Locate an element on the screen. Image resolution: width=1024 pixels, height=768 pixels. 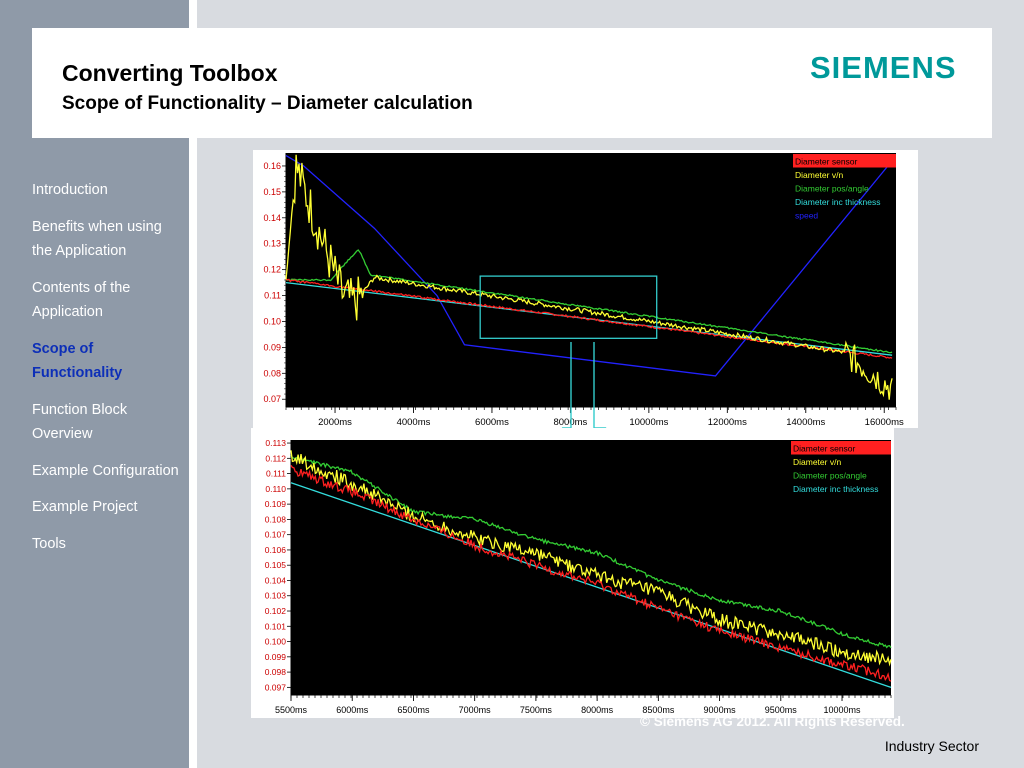
industry-sector: Industry Sector is located at coordinates (931, 746).